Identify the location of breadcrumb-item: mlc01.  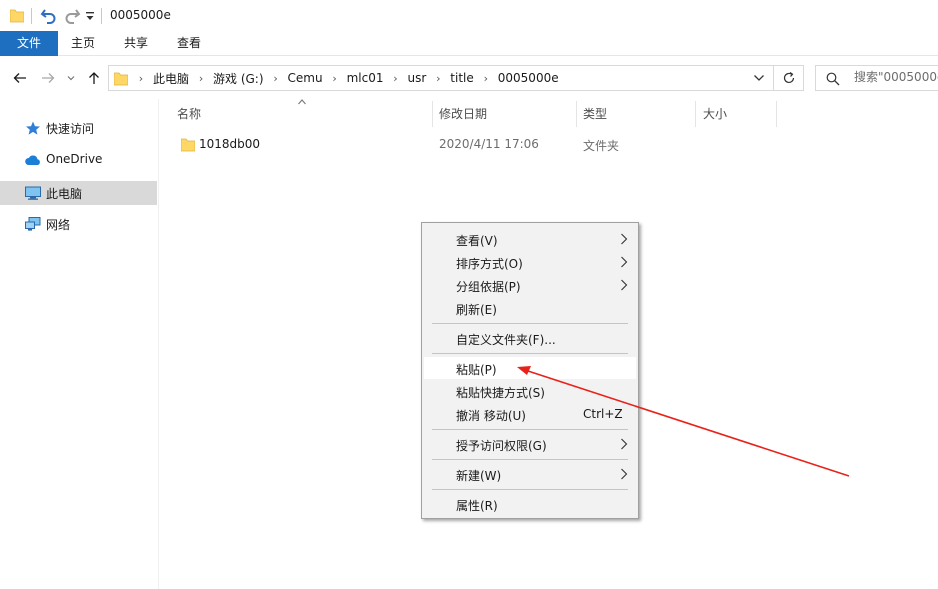
(365, 78).